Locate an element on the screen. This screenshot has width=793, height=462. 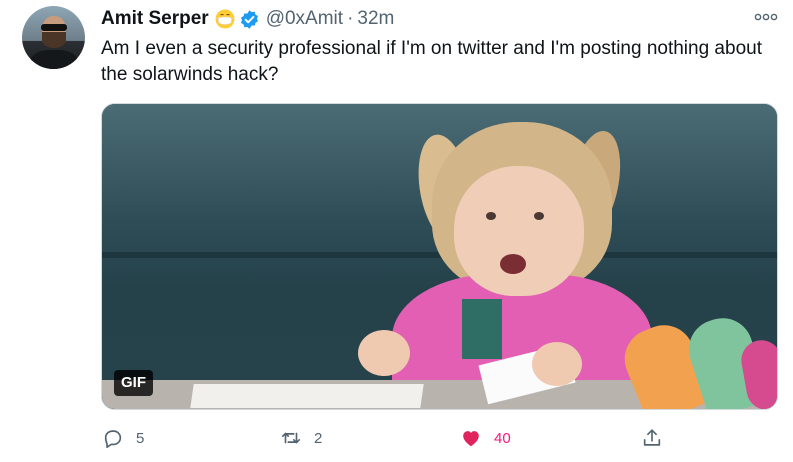
avatar-body is located at coordinates (54, 59).